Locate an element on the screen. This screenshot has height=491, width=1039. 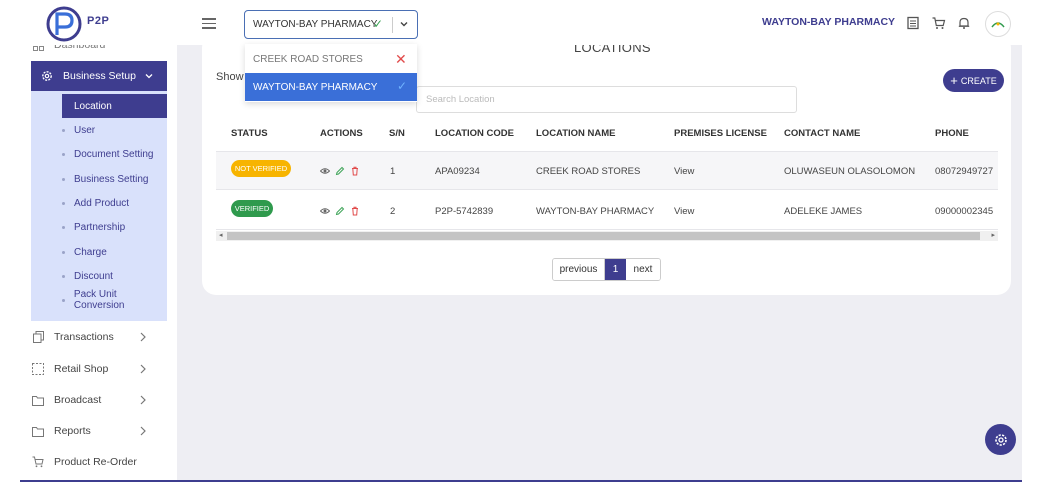
close-icon: ✕ is located at coordinates (401, 59).